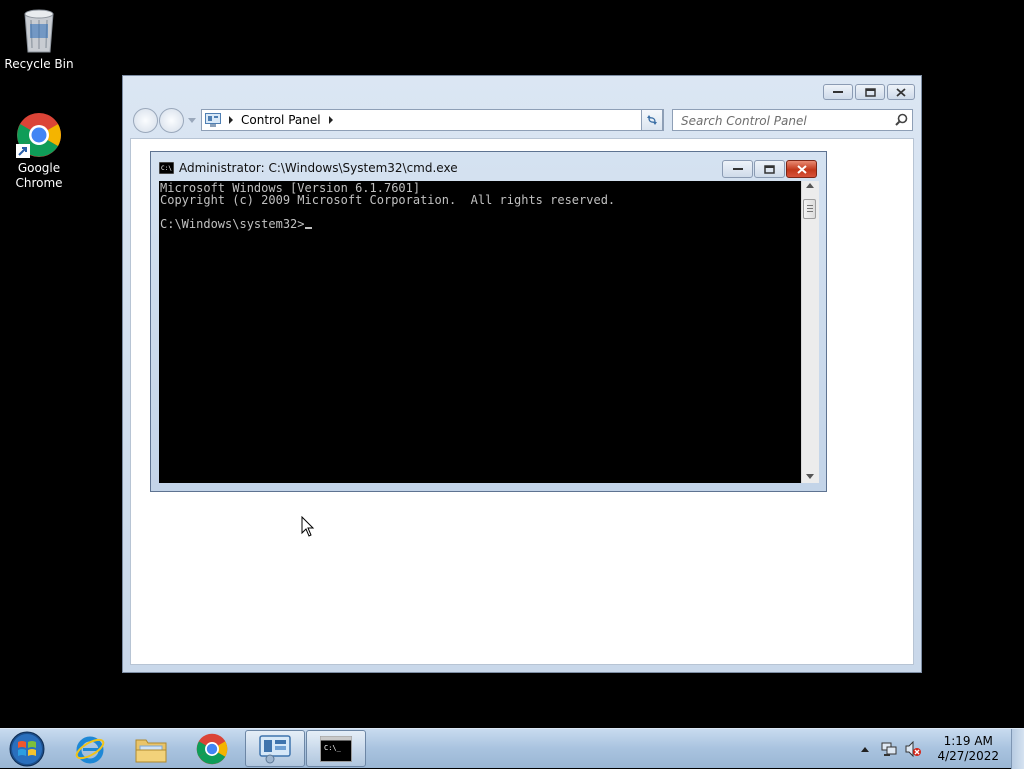 The height and width of the screenshot is (769, 1024). What do you see at coordinates (512, 748) in the screenshot?
I see `taskbar: C:\_ 1:19 AM 4/27/2022` at bounding box center [512, 748].